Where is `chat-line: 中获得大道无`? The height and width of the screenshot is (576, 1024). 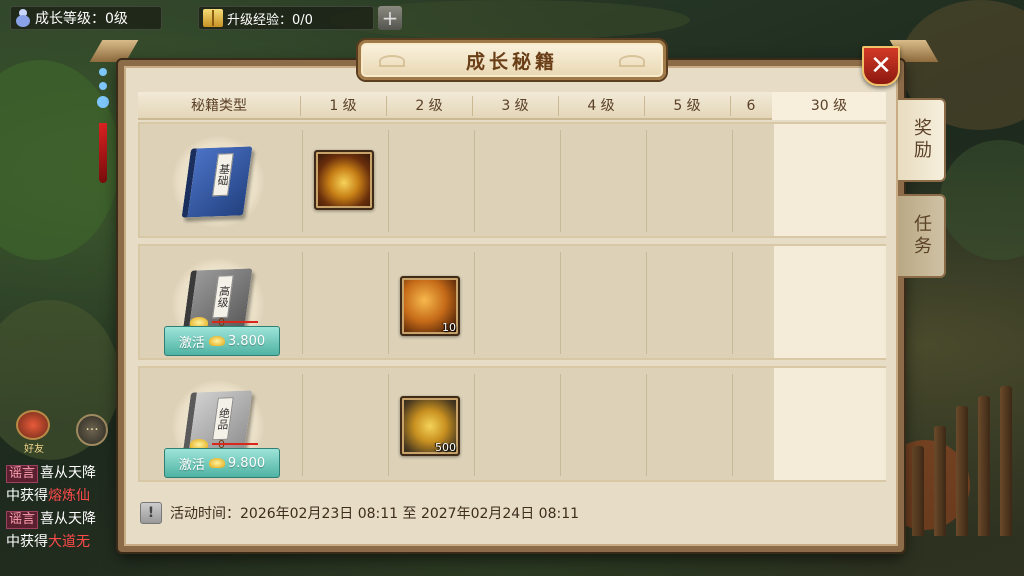
chat-line: 中获得大道无 is located at coordinates (48, 542).